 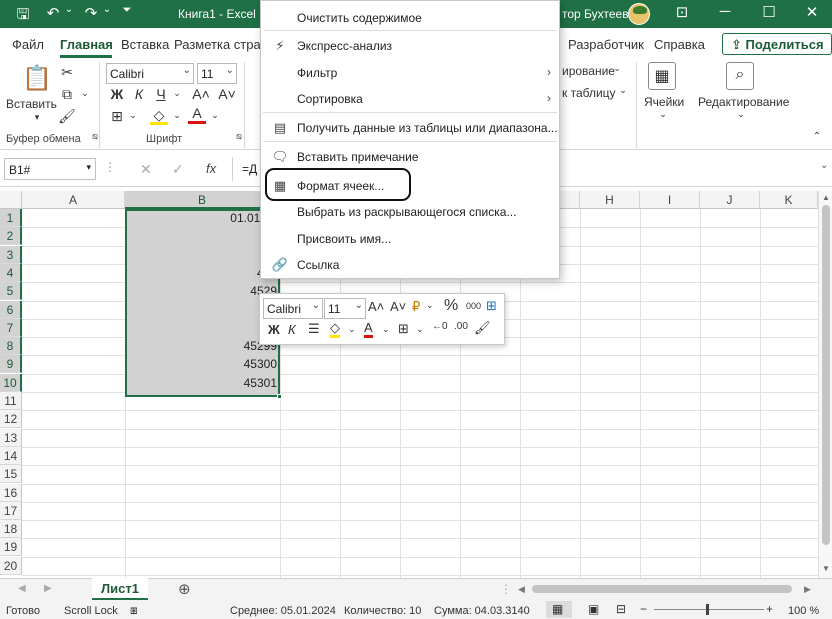 What do you see at coordinates (11, 401) in the screenshot?
I see `row-header-11: 11` at bounding box center [11, 401].